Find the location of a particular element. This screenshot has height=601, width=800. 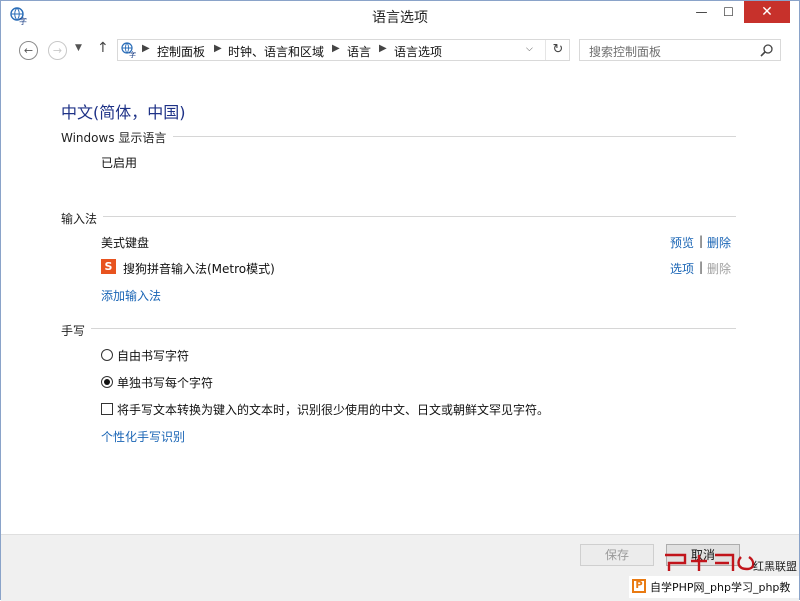

up-button: ↑ is located at coordinates (103, 48).